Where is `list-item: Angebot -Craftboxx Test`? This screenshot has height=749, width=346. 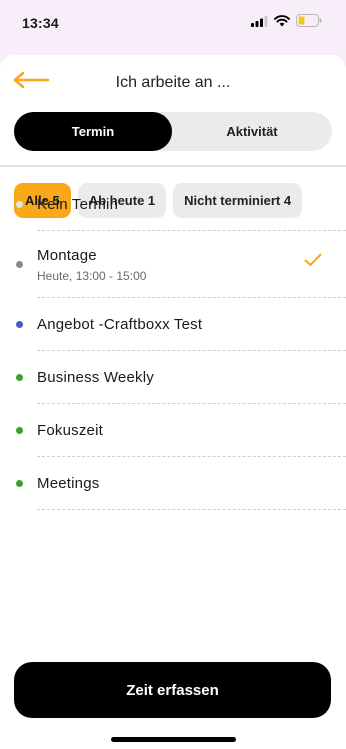 list-item: Angebot -Craftboxx Test is located at coordinates (173, 324).